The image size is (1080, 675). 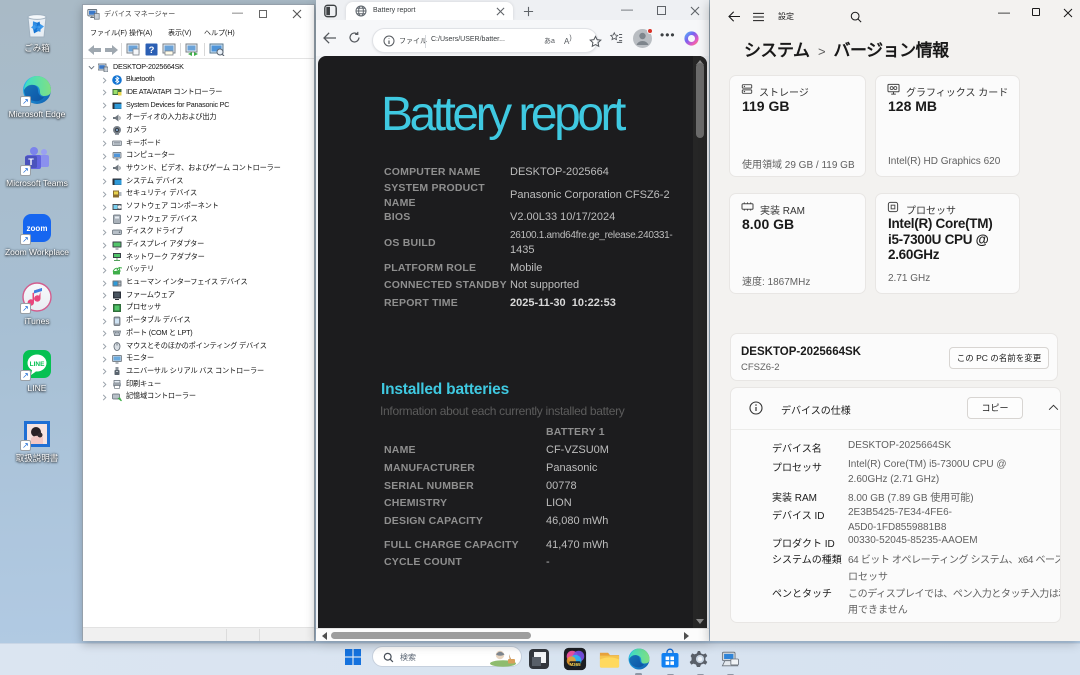 What do you see at coordinates (37, 364) in the screenshot?
I see `svg-text: LINE` at bounding box center [37, 364].